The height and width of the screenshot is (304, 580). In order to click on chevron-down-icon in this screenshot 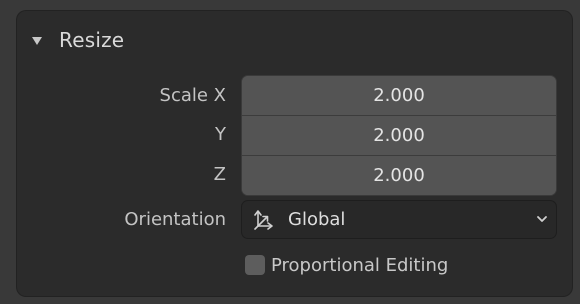, I will do `click(542, 219)`.